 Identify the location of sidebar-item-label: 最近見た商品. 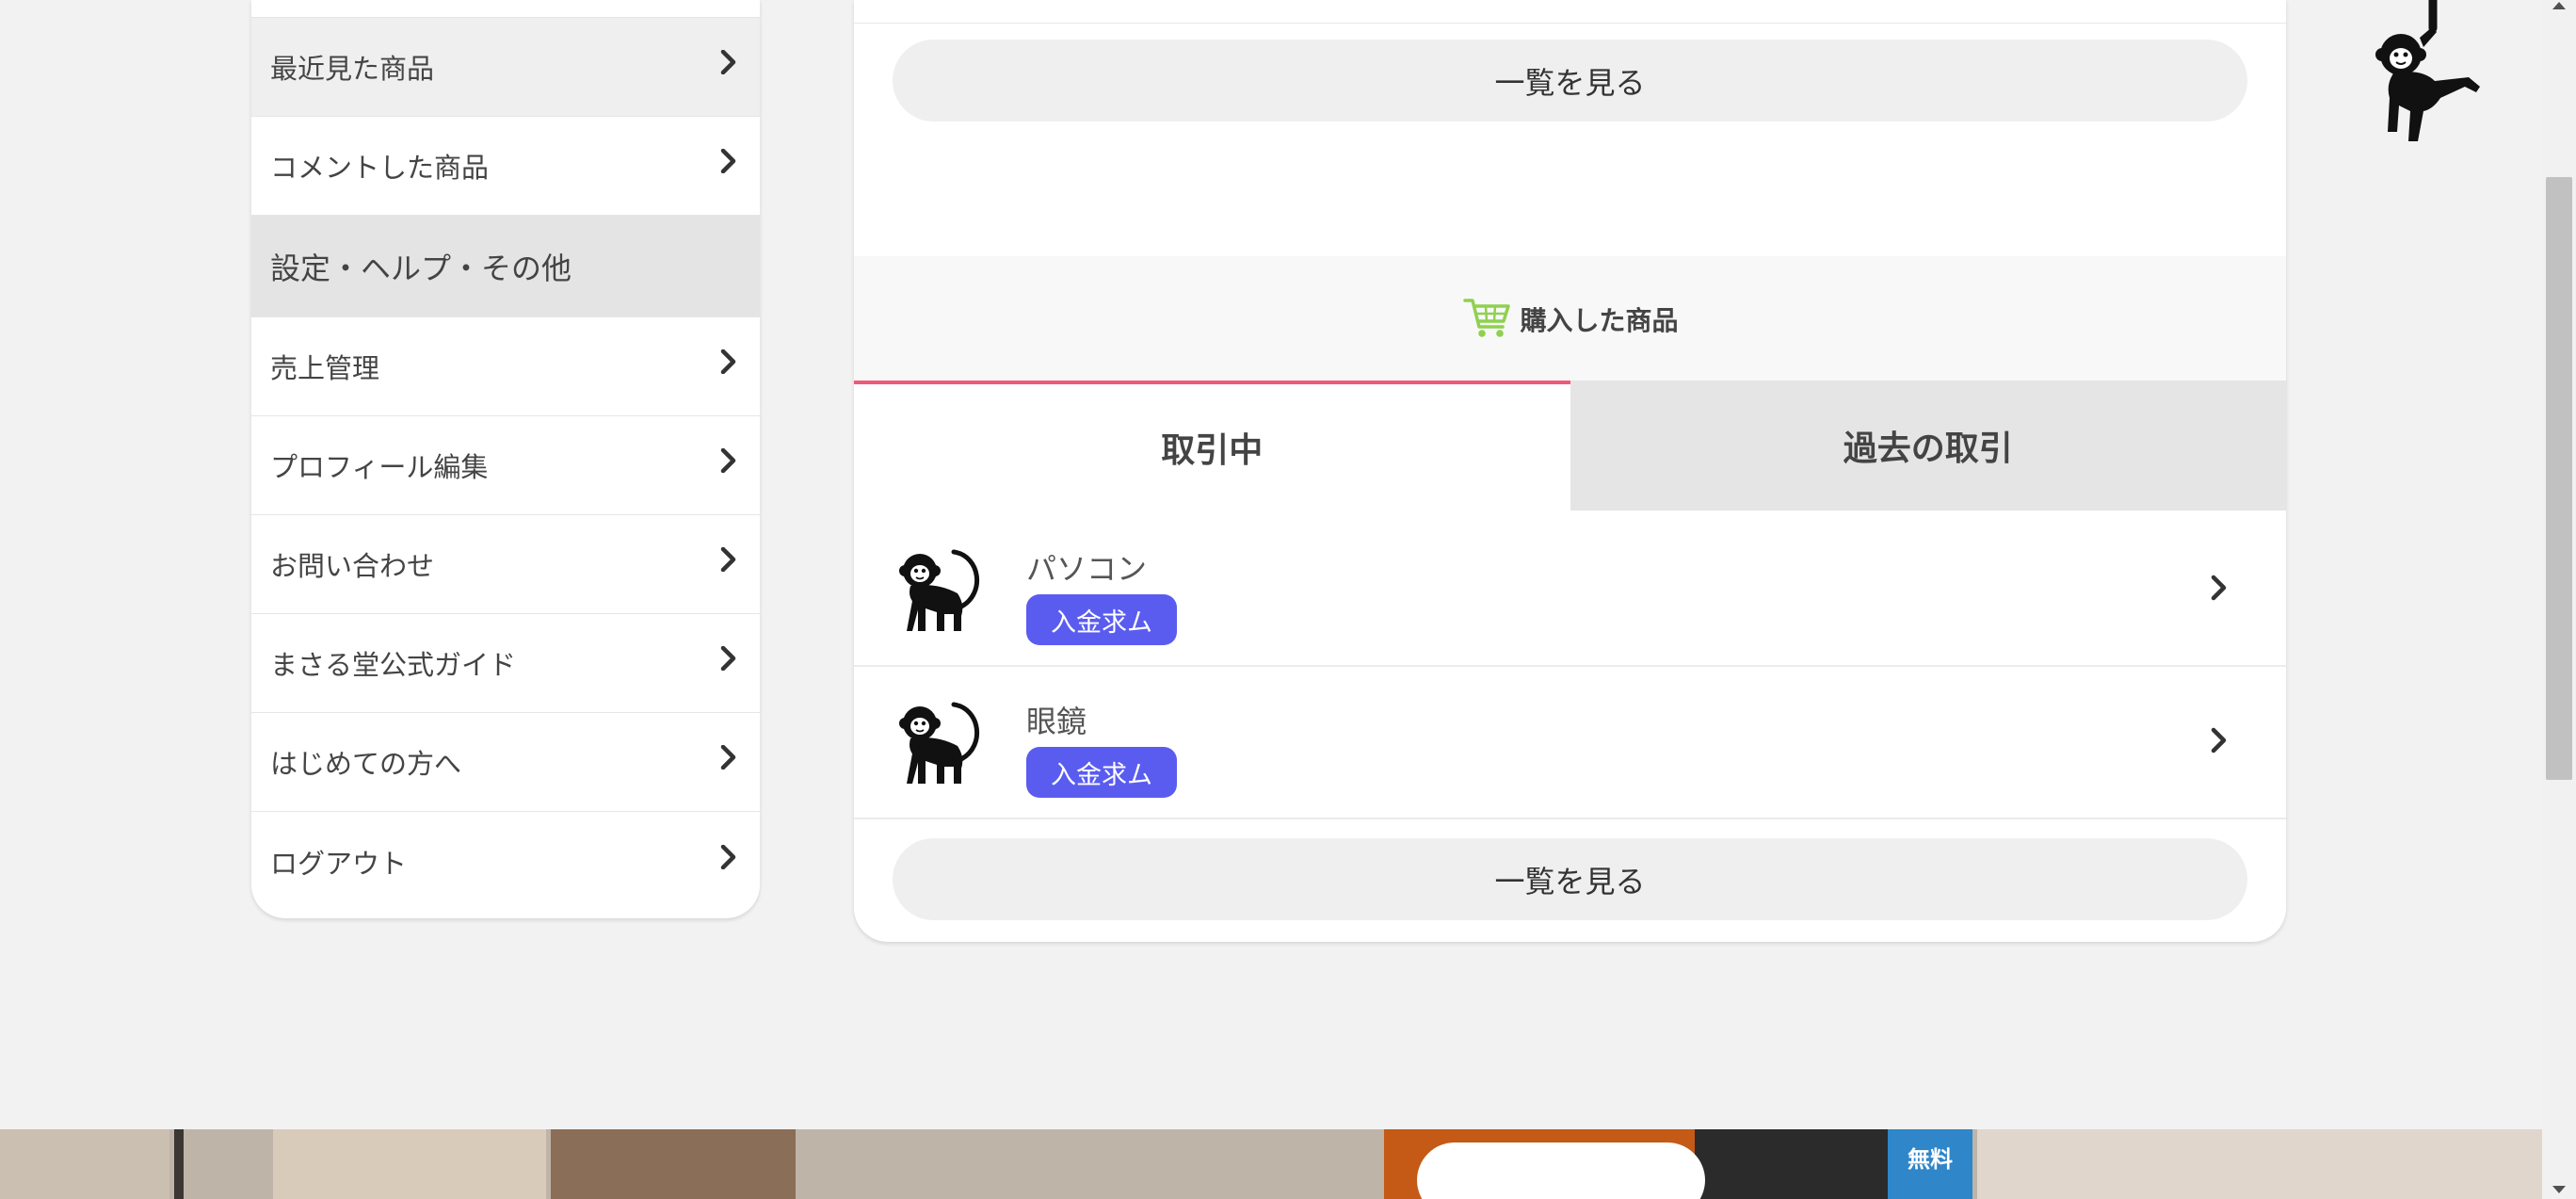
(352, 69).